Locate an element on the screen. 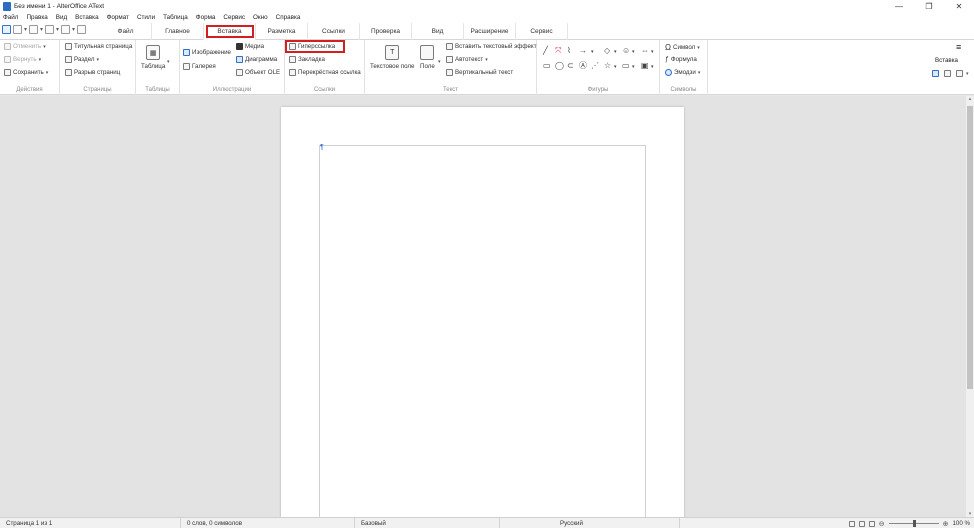 The image size is (974, 528). undo-button: Отменить ▾ is located at coordinates (25, 46).